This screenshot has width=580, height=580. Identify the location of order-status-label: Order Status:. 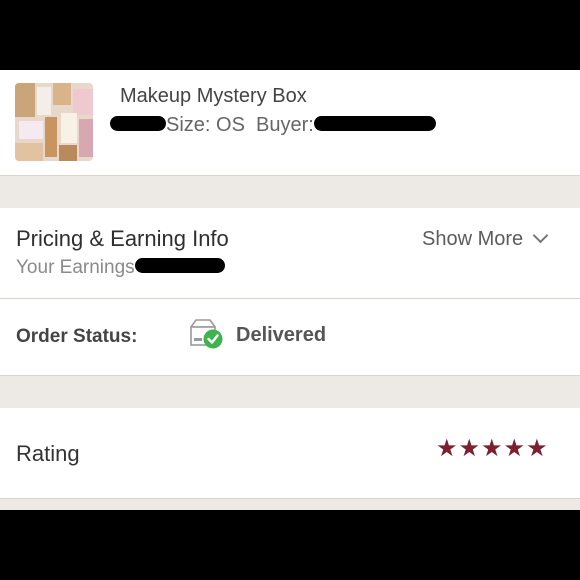
(77, 336).